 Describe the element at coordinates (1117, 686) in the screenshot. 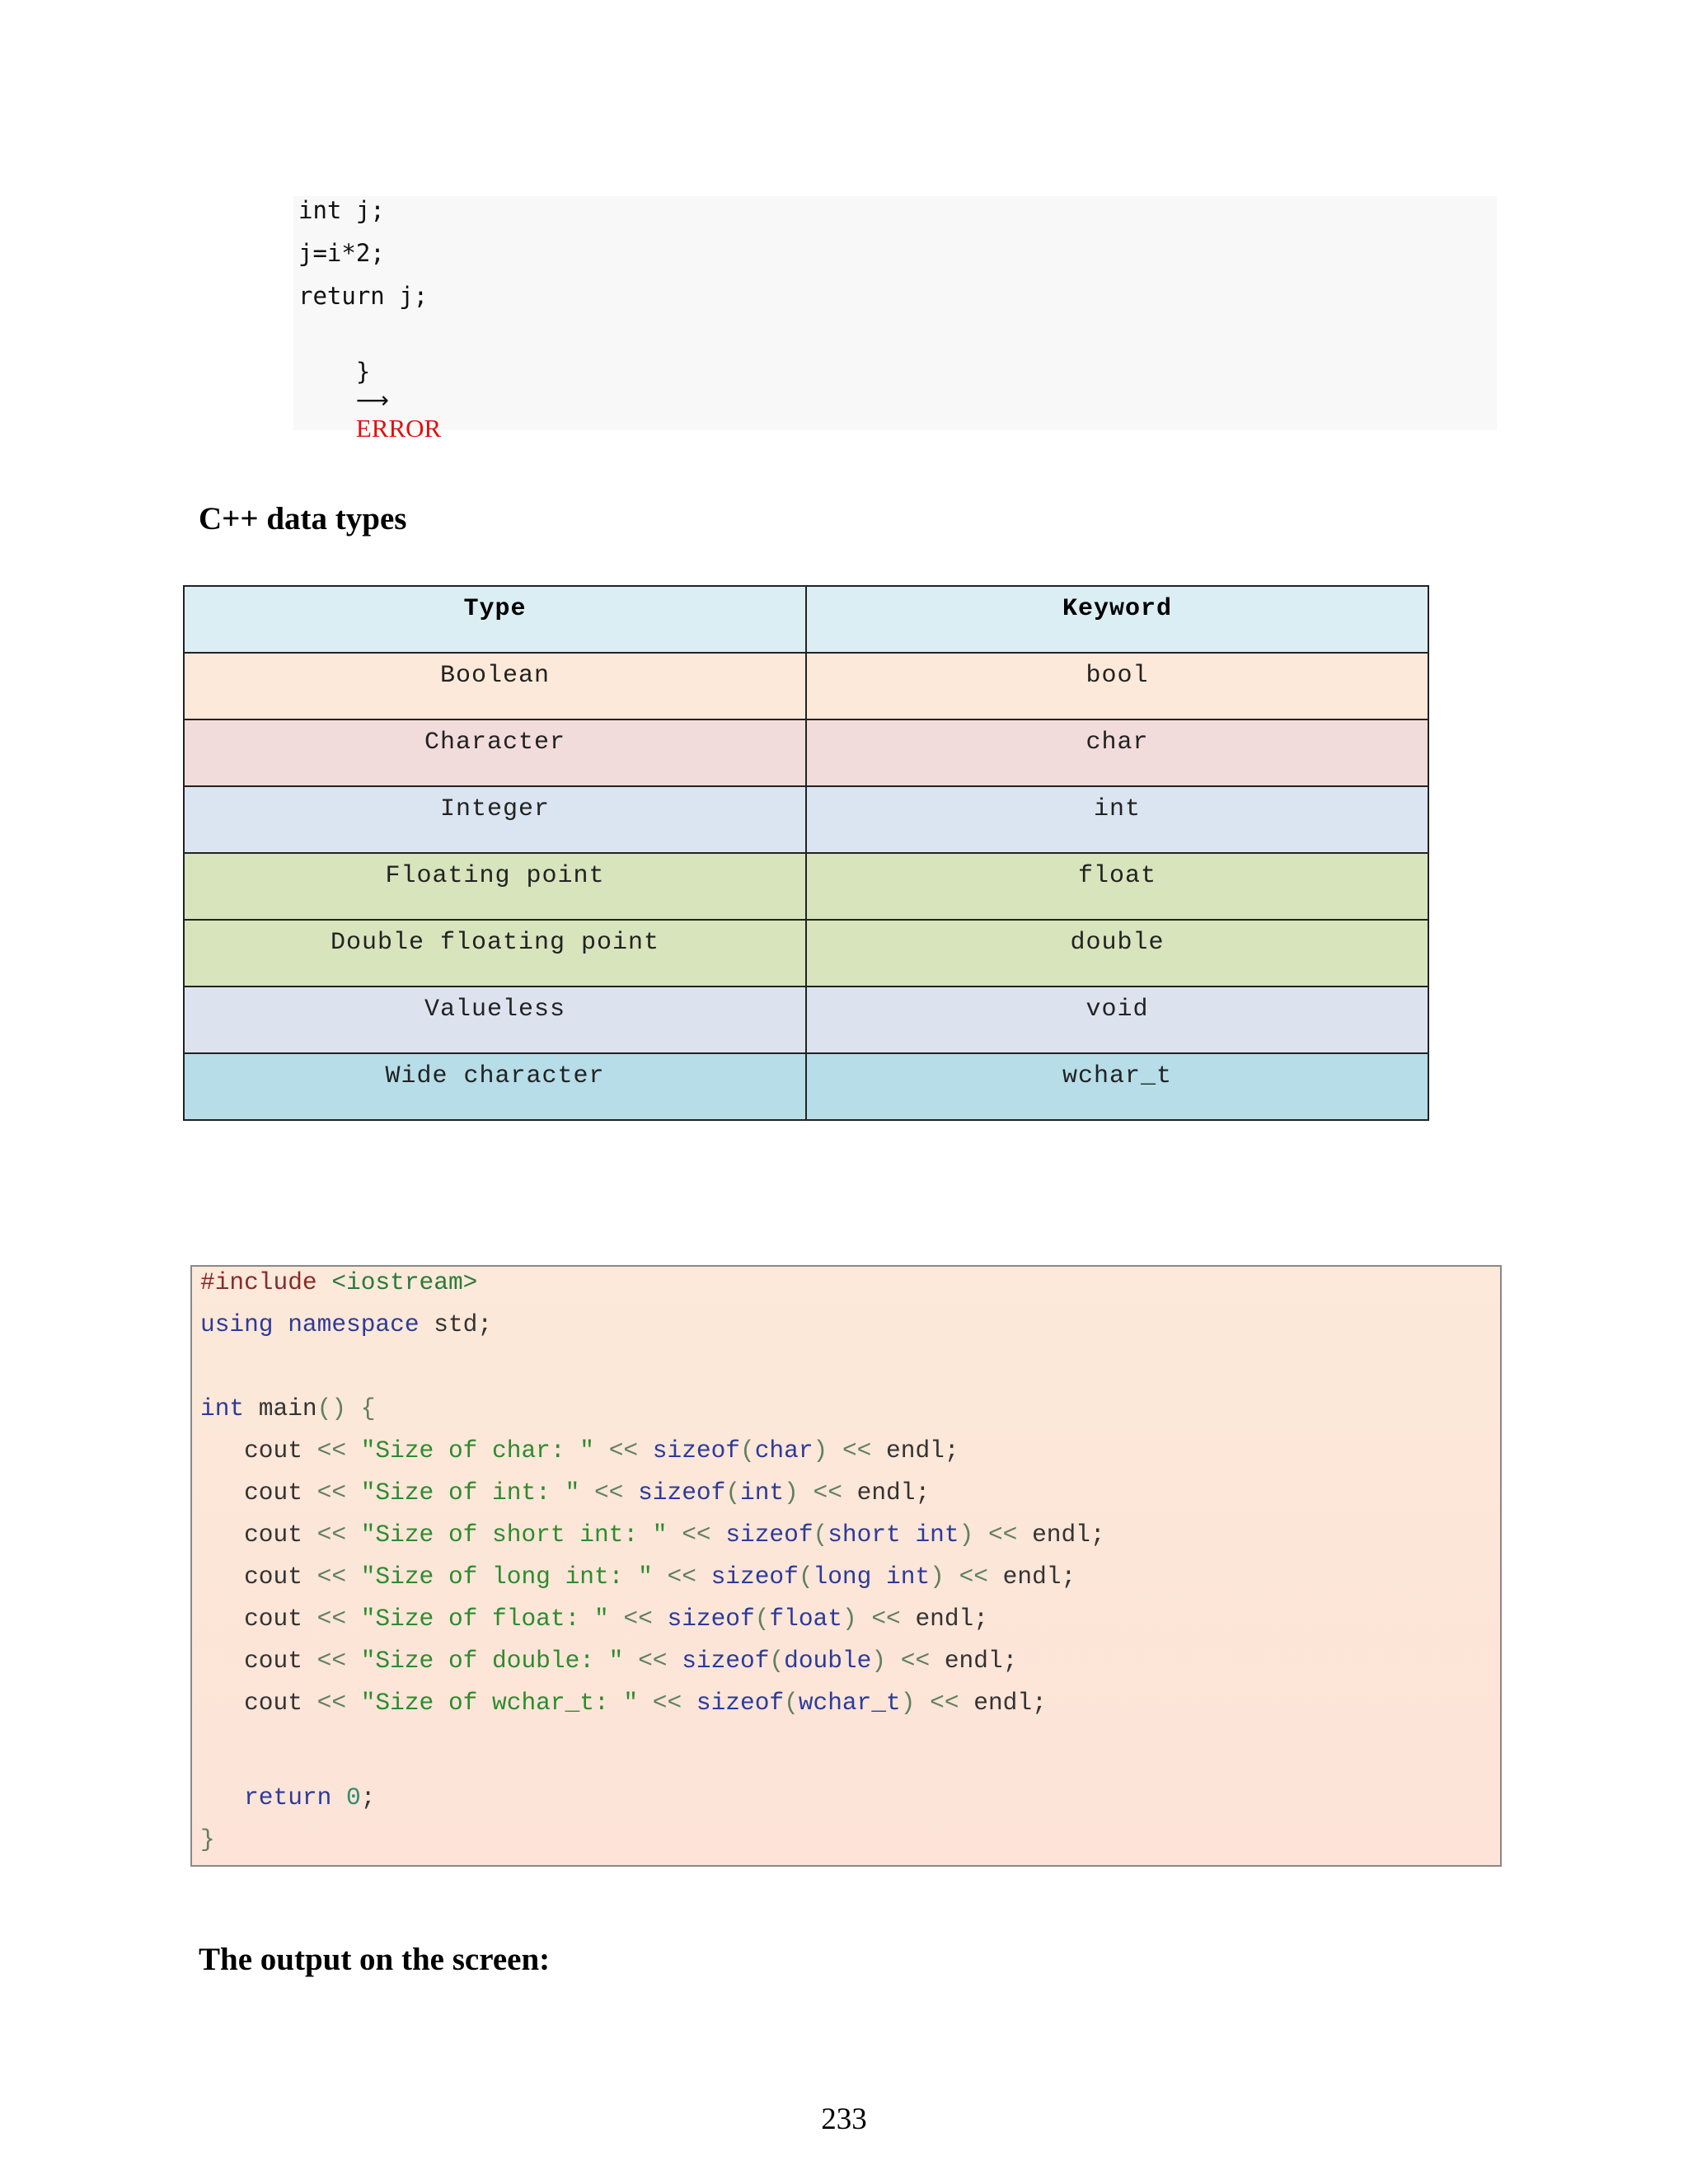

I see `keyword-cell: bool` at that location.